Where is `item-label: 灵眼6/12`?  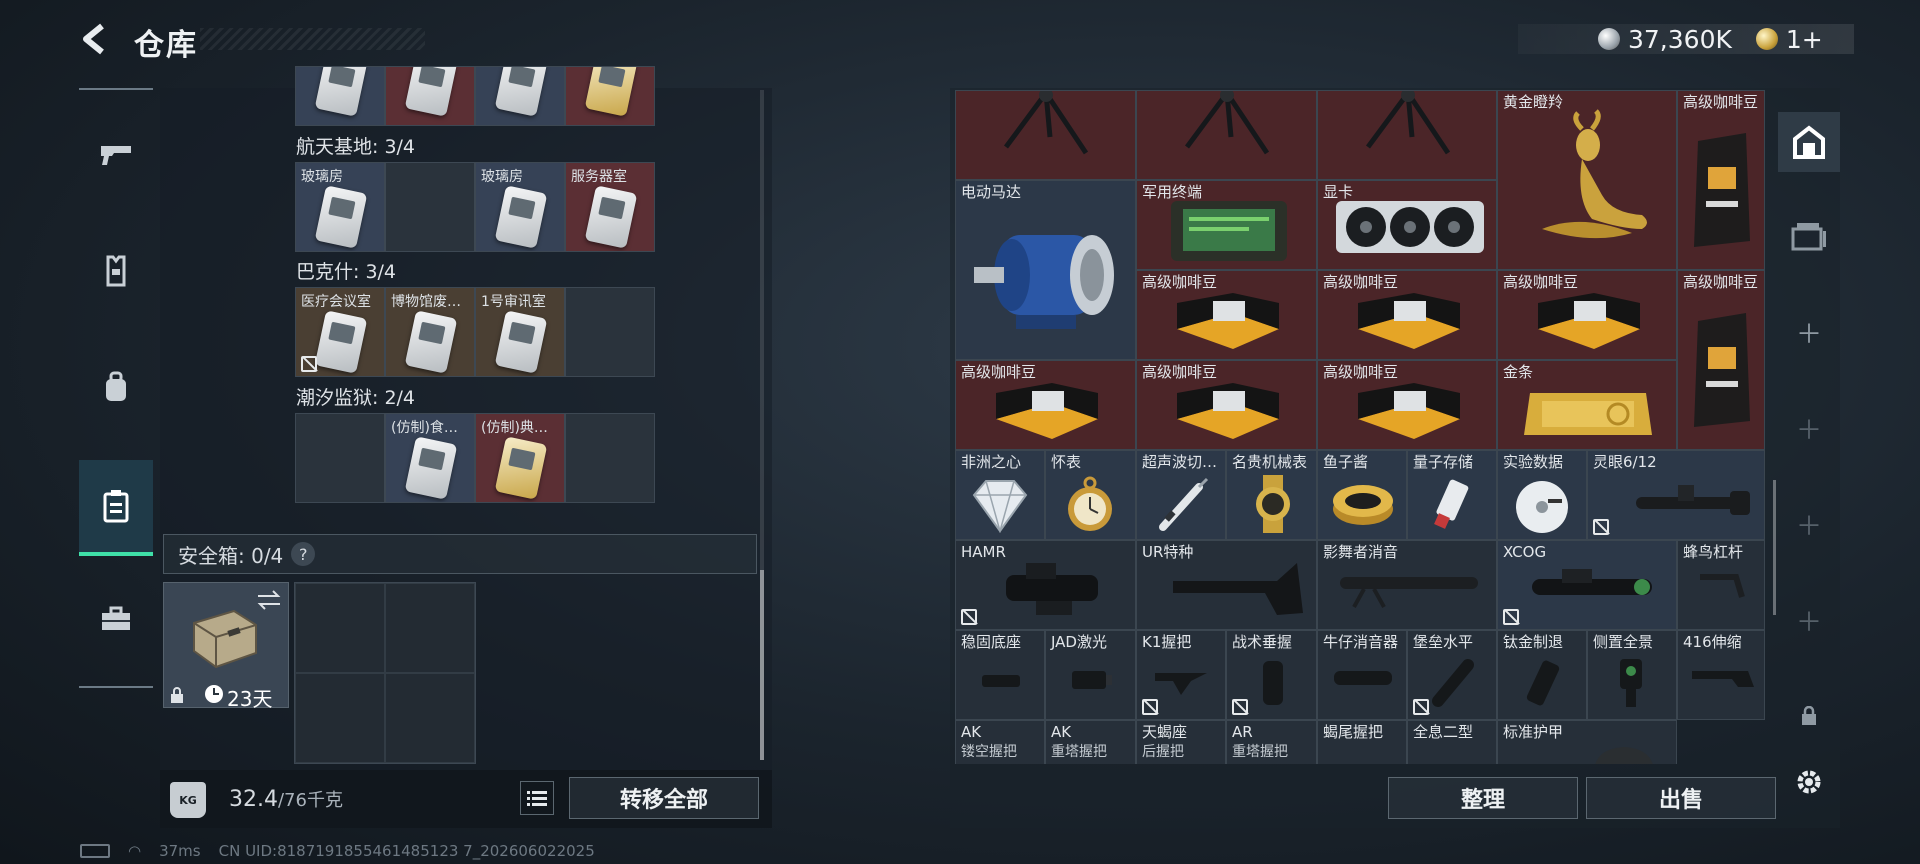 item-label: 灵眼6/12 is located at coordinates (1625, 462).